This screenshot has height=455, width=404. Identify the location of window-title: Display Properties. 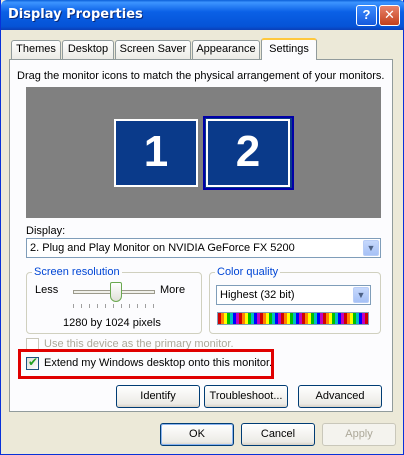
(75, 14).